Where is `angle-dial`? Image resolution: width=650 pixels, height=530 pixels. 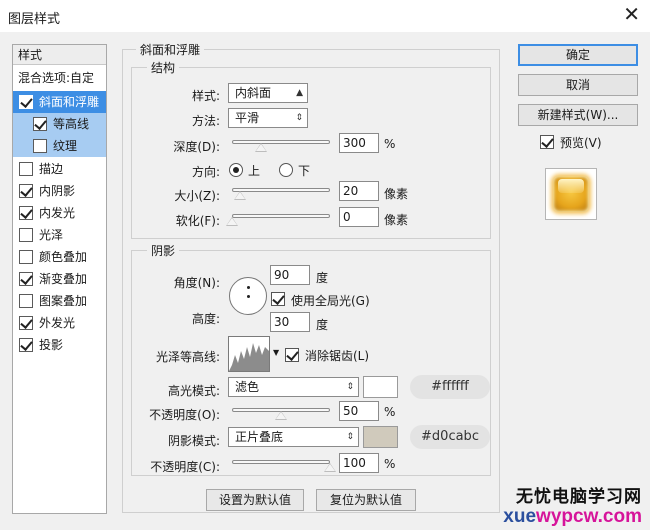 angle-dial is located at coordinates (248, 296).